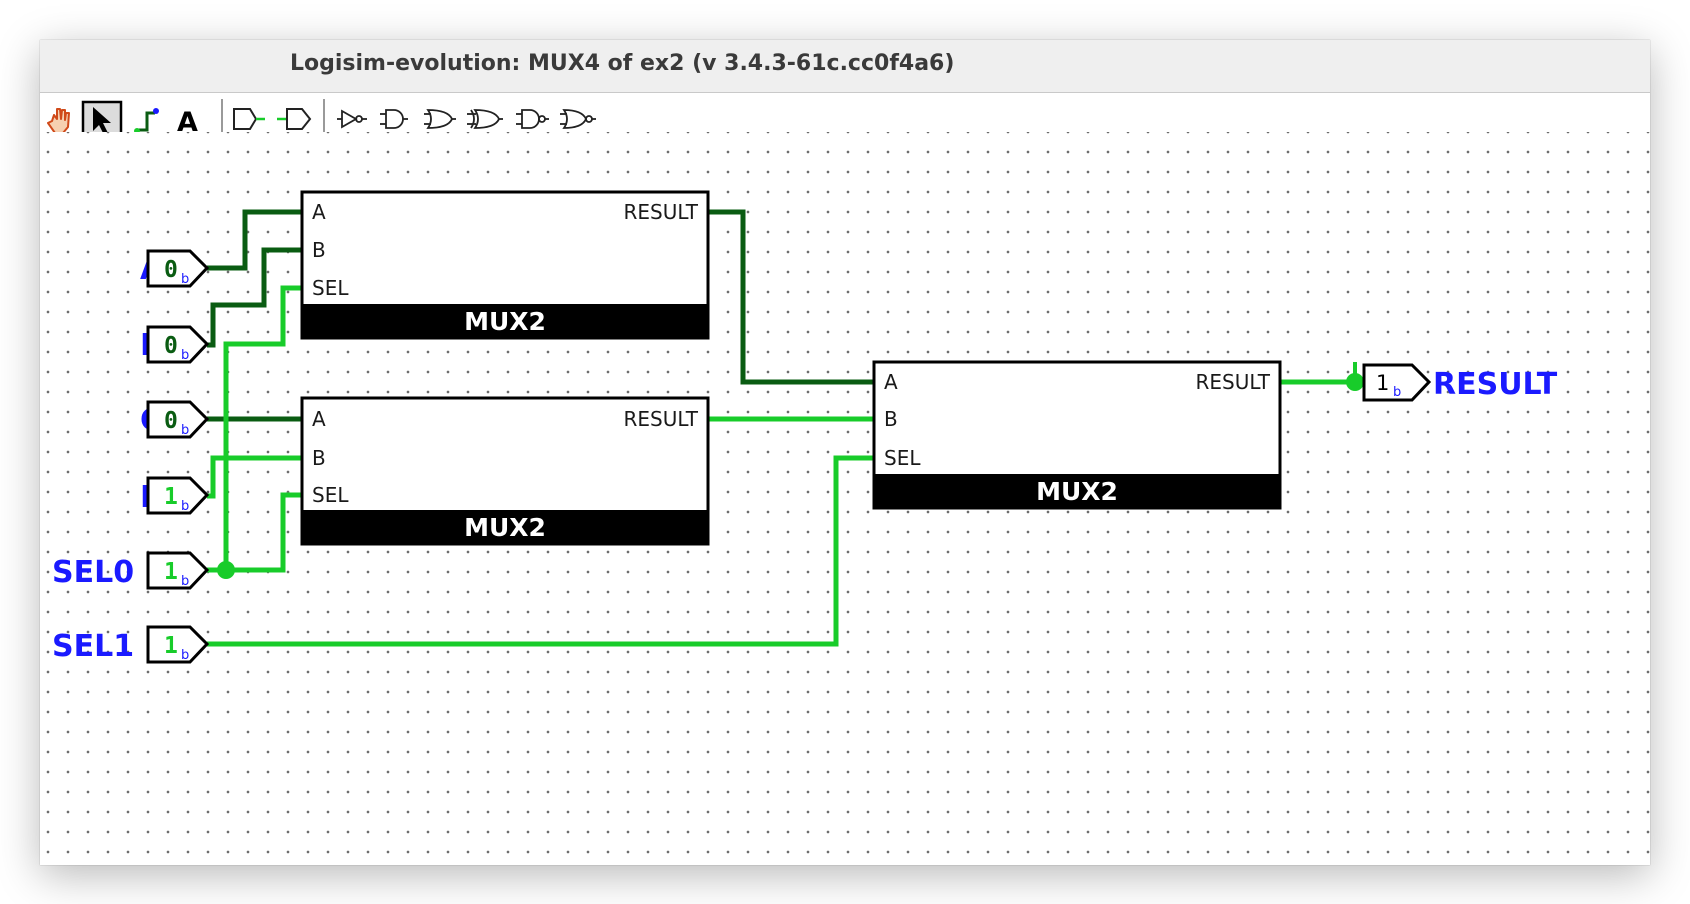  Describe the element at coordinates (1495, 384) in the screenshot. I see `pin-label: RESULT` at that location.